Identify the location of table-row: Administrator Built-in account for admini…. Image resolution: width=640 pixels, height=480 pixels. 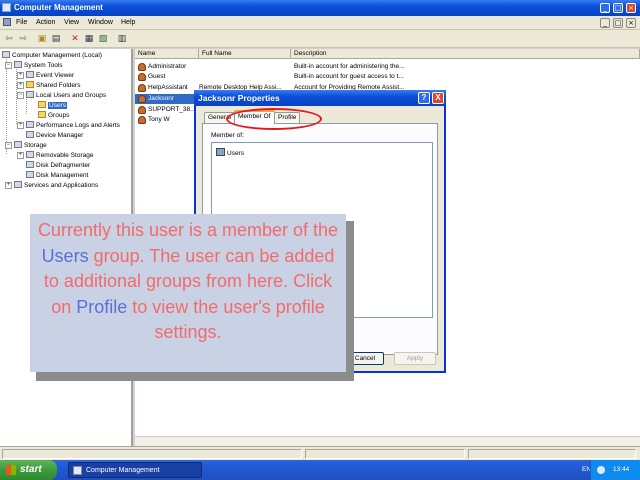
(285, 67).